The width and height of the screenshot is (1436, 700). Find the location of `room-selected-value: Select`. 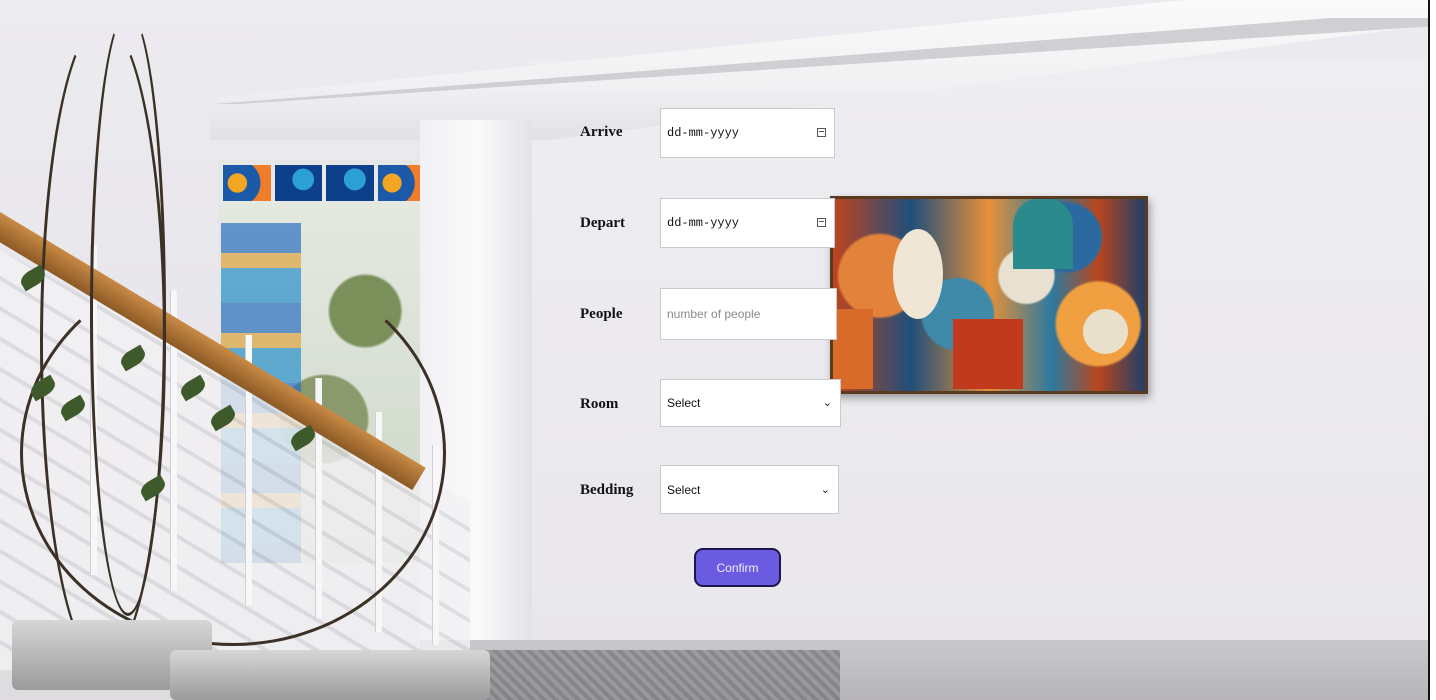

room-selected-value: Select is located at coordinates (684, 403).